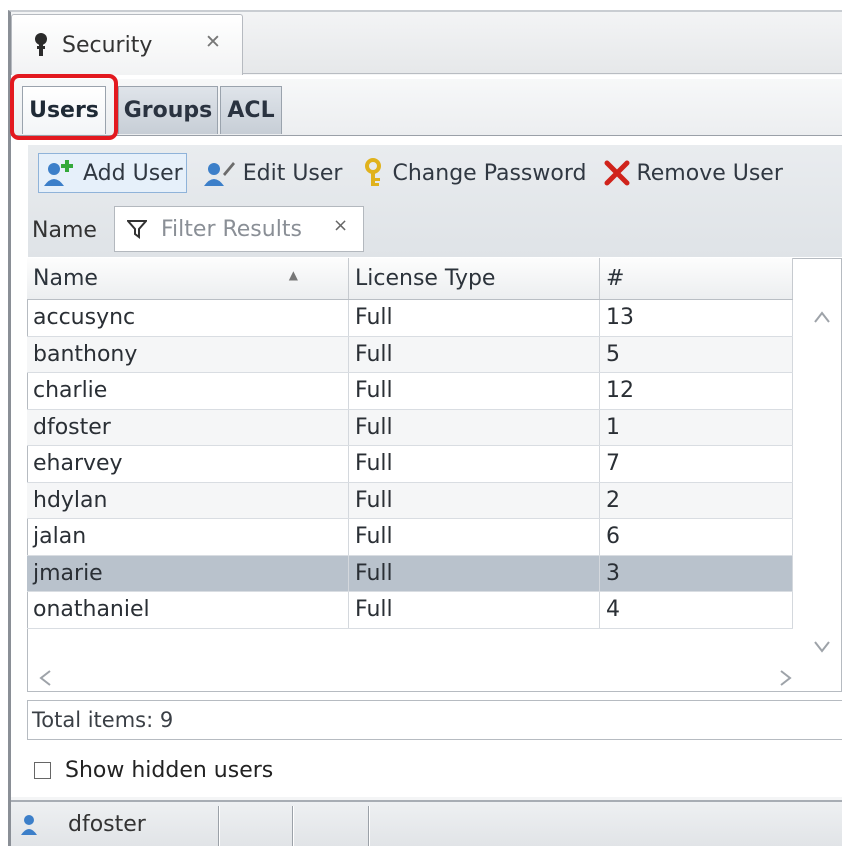 This screenshot has height=846, width=842. Describe the element at coordinates (696, 573) in the screenshot. I see `cell-count: 3` at that location.